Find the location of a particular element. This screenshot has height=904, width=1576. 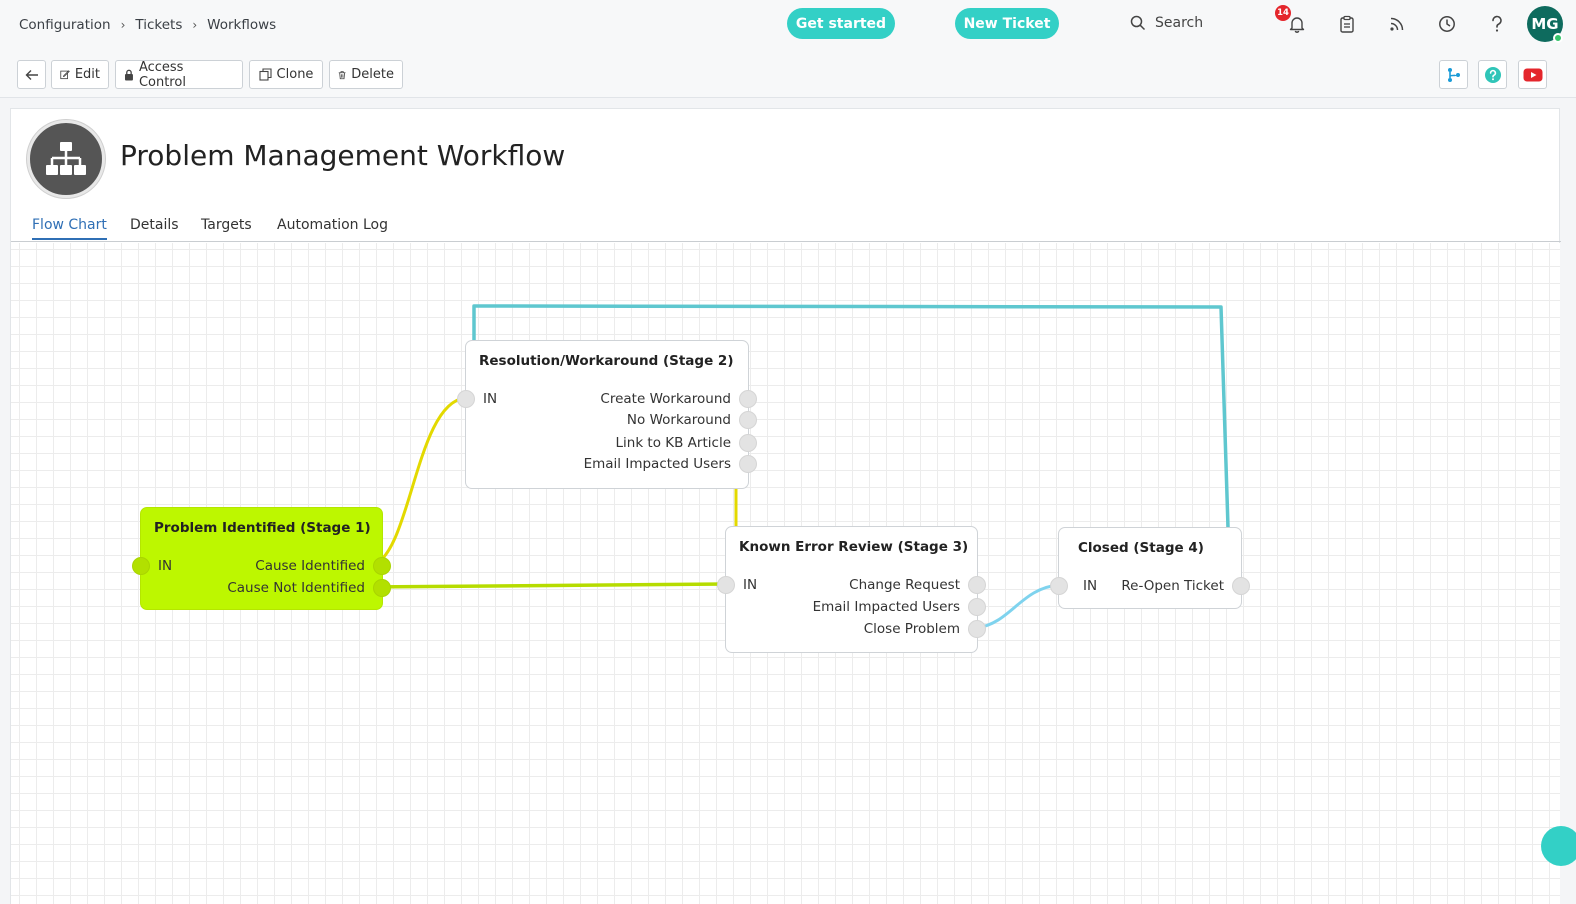

clipboard-icon is located at coordinates (1347, 24).